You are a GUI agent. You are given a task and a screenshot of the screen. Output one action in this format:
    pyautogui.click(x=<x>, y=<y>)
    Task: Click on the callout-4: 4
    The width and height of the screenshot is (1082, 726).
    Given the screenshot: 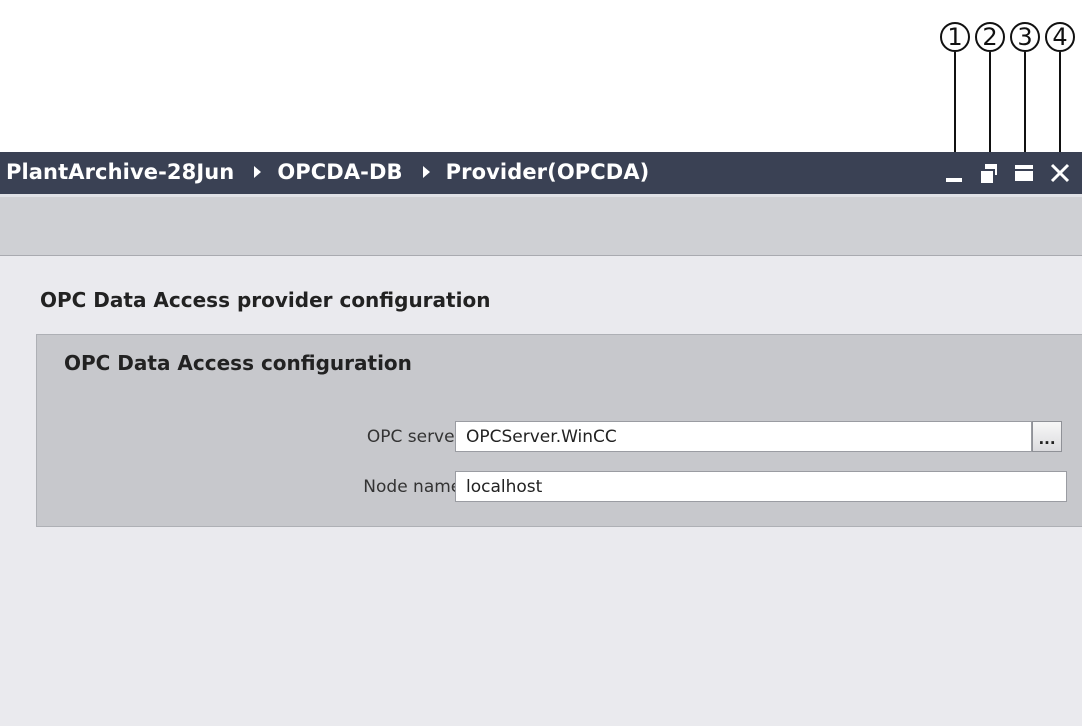 What is the action you would take?
    pyautogui.click(x=1060, y=37)
    